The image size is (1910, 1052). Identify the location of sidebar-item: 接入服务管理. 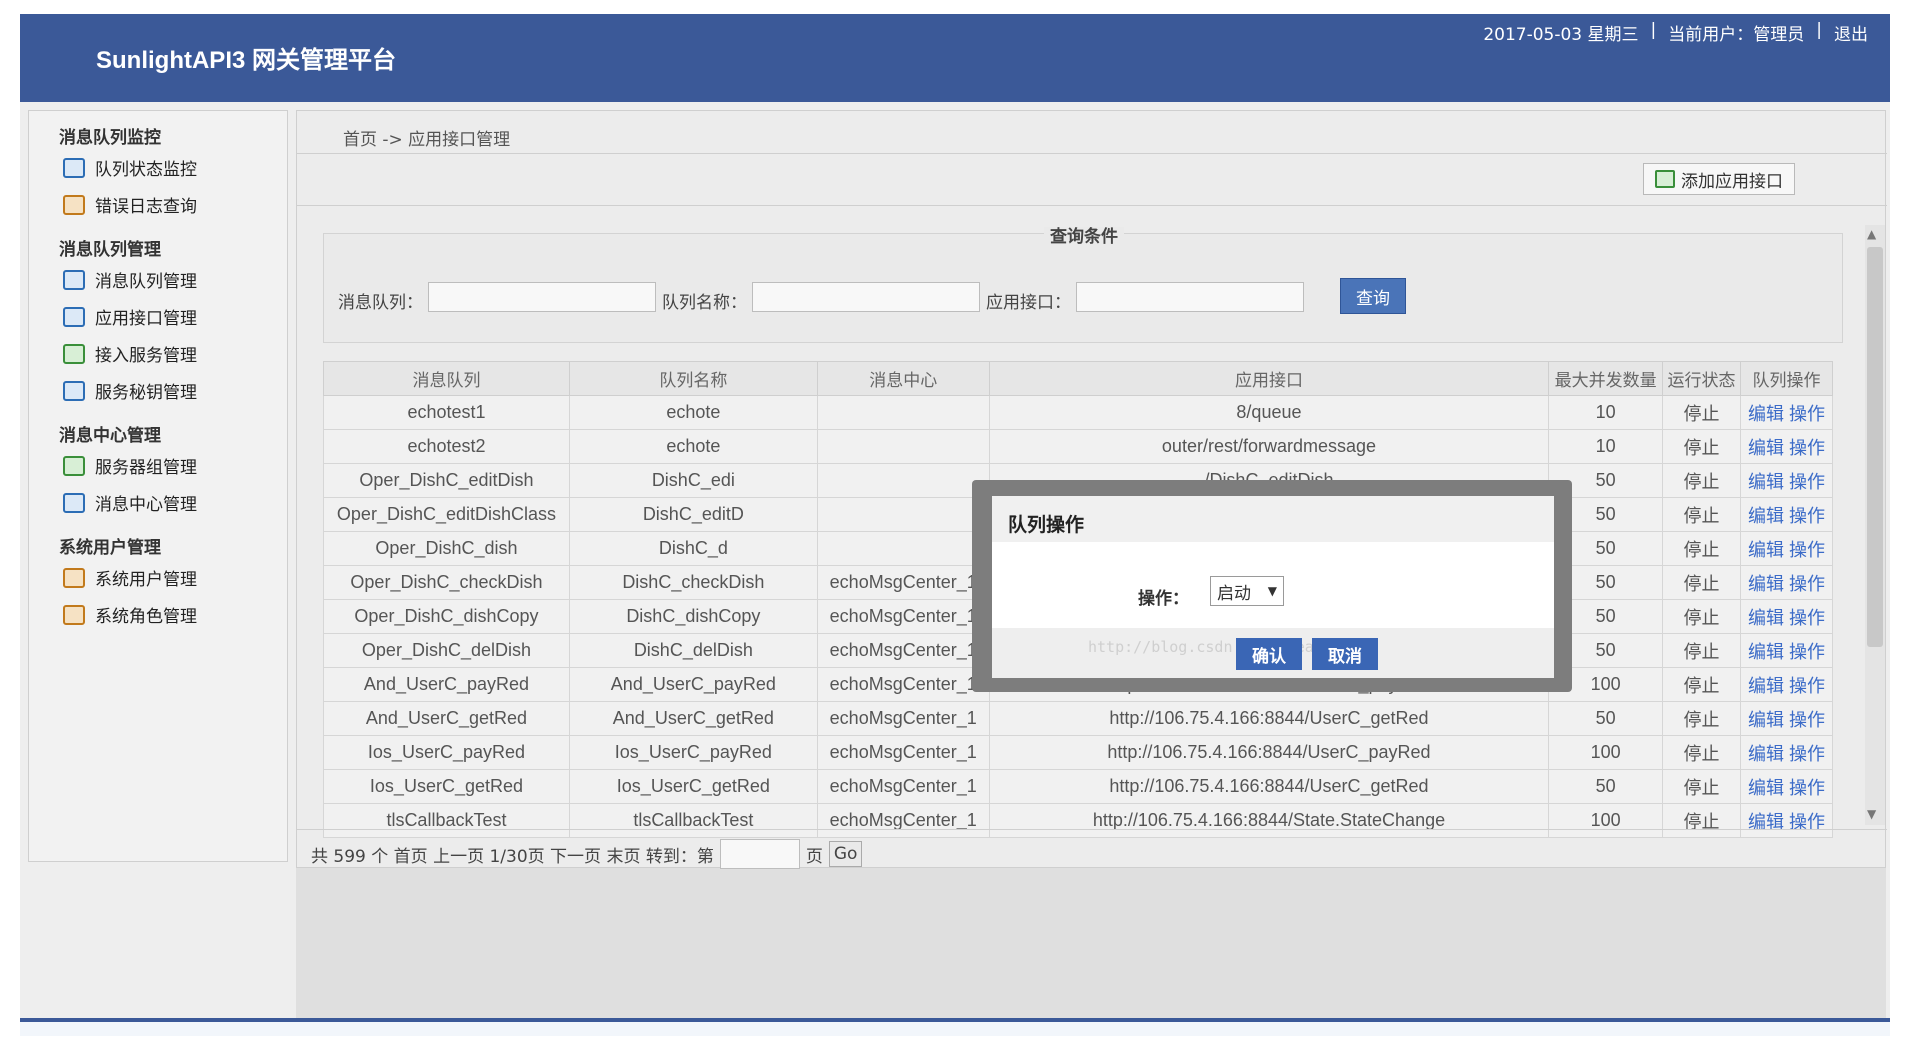
(173, 353).